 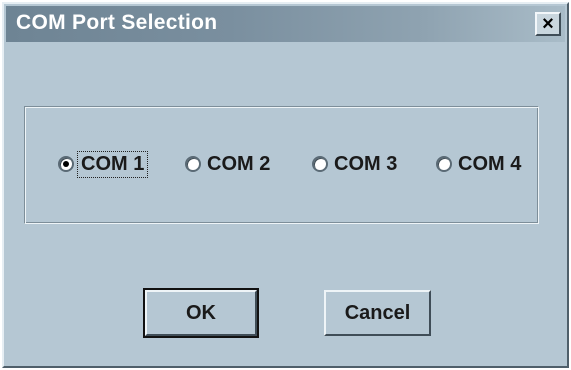 I want to click on port-radio-group: COM 1 COM 2 COM 3 COM 4, so click(x=289, y=164).